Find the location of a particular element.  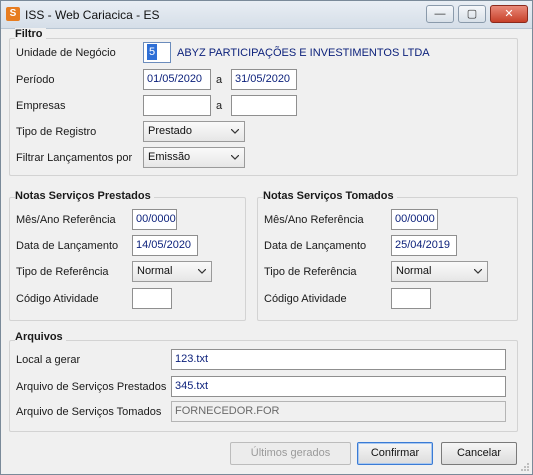

unidade-code-value: 5 is located at coordinates (152, 52).